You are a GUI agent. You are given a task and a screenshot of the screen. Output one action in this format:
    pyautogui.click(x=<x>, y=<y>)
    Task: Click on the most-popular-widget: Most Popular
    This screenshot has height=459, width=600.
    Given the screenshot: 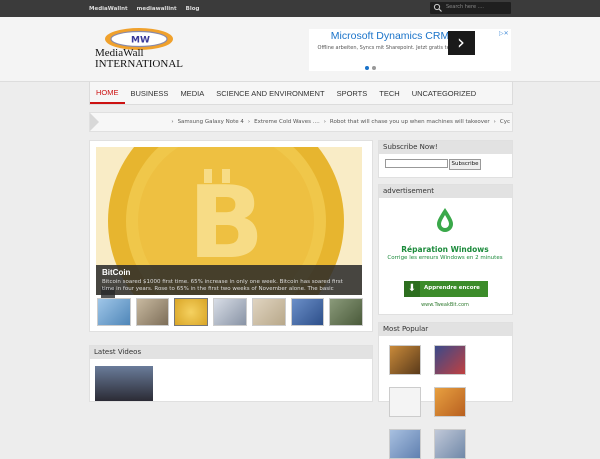 What is the action you would take?
    pyautogui.click(x=445, y=390)
    